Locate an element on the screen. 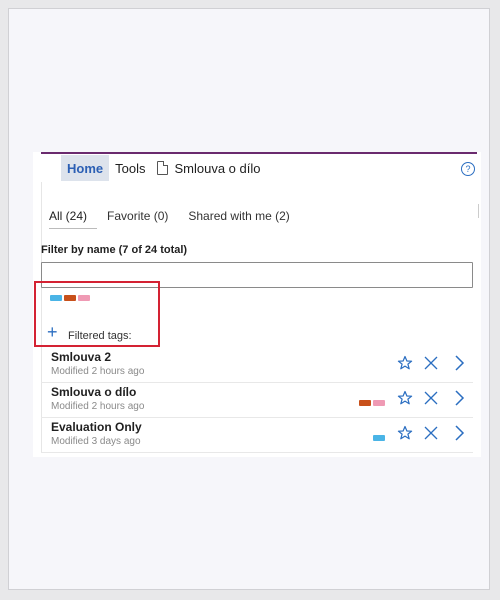 The width and height of the screenshot is (500, 600). document-tag-blue is located at coordinates (379, 438).